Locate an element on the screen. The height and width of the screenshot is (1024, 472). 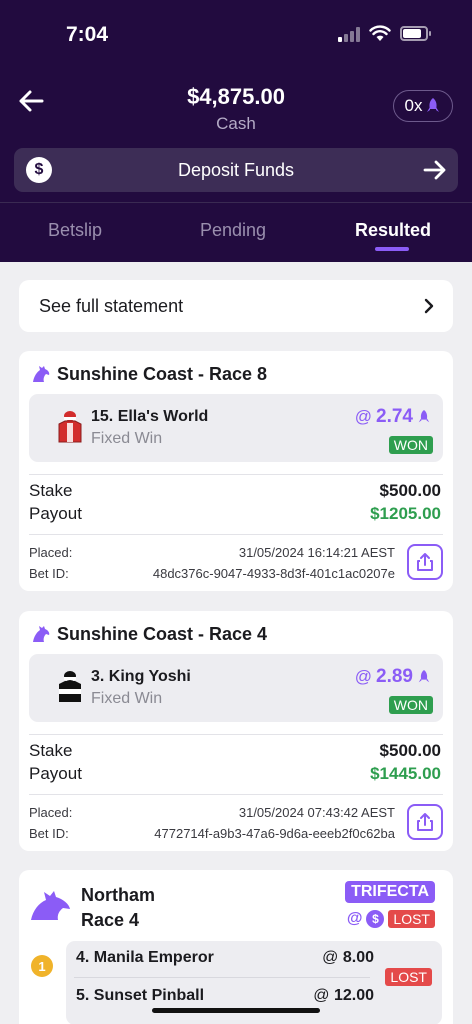
runner-odds: @ 8.00 is located at coordinates (348, 958).